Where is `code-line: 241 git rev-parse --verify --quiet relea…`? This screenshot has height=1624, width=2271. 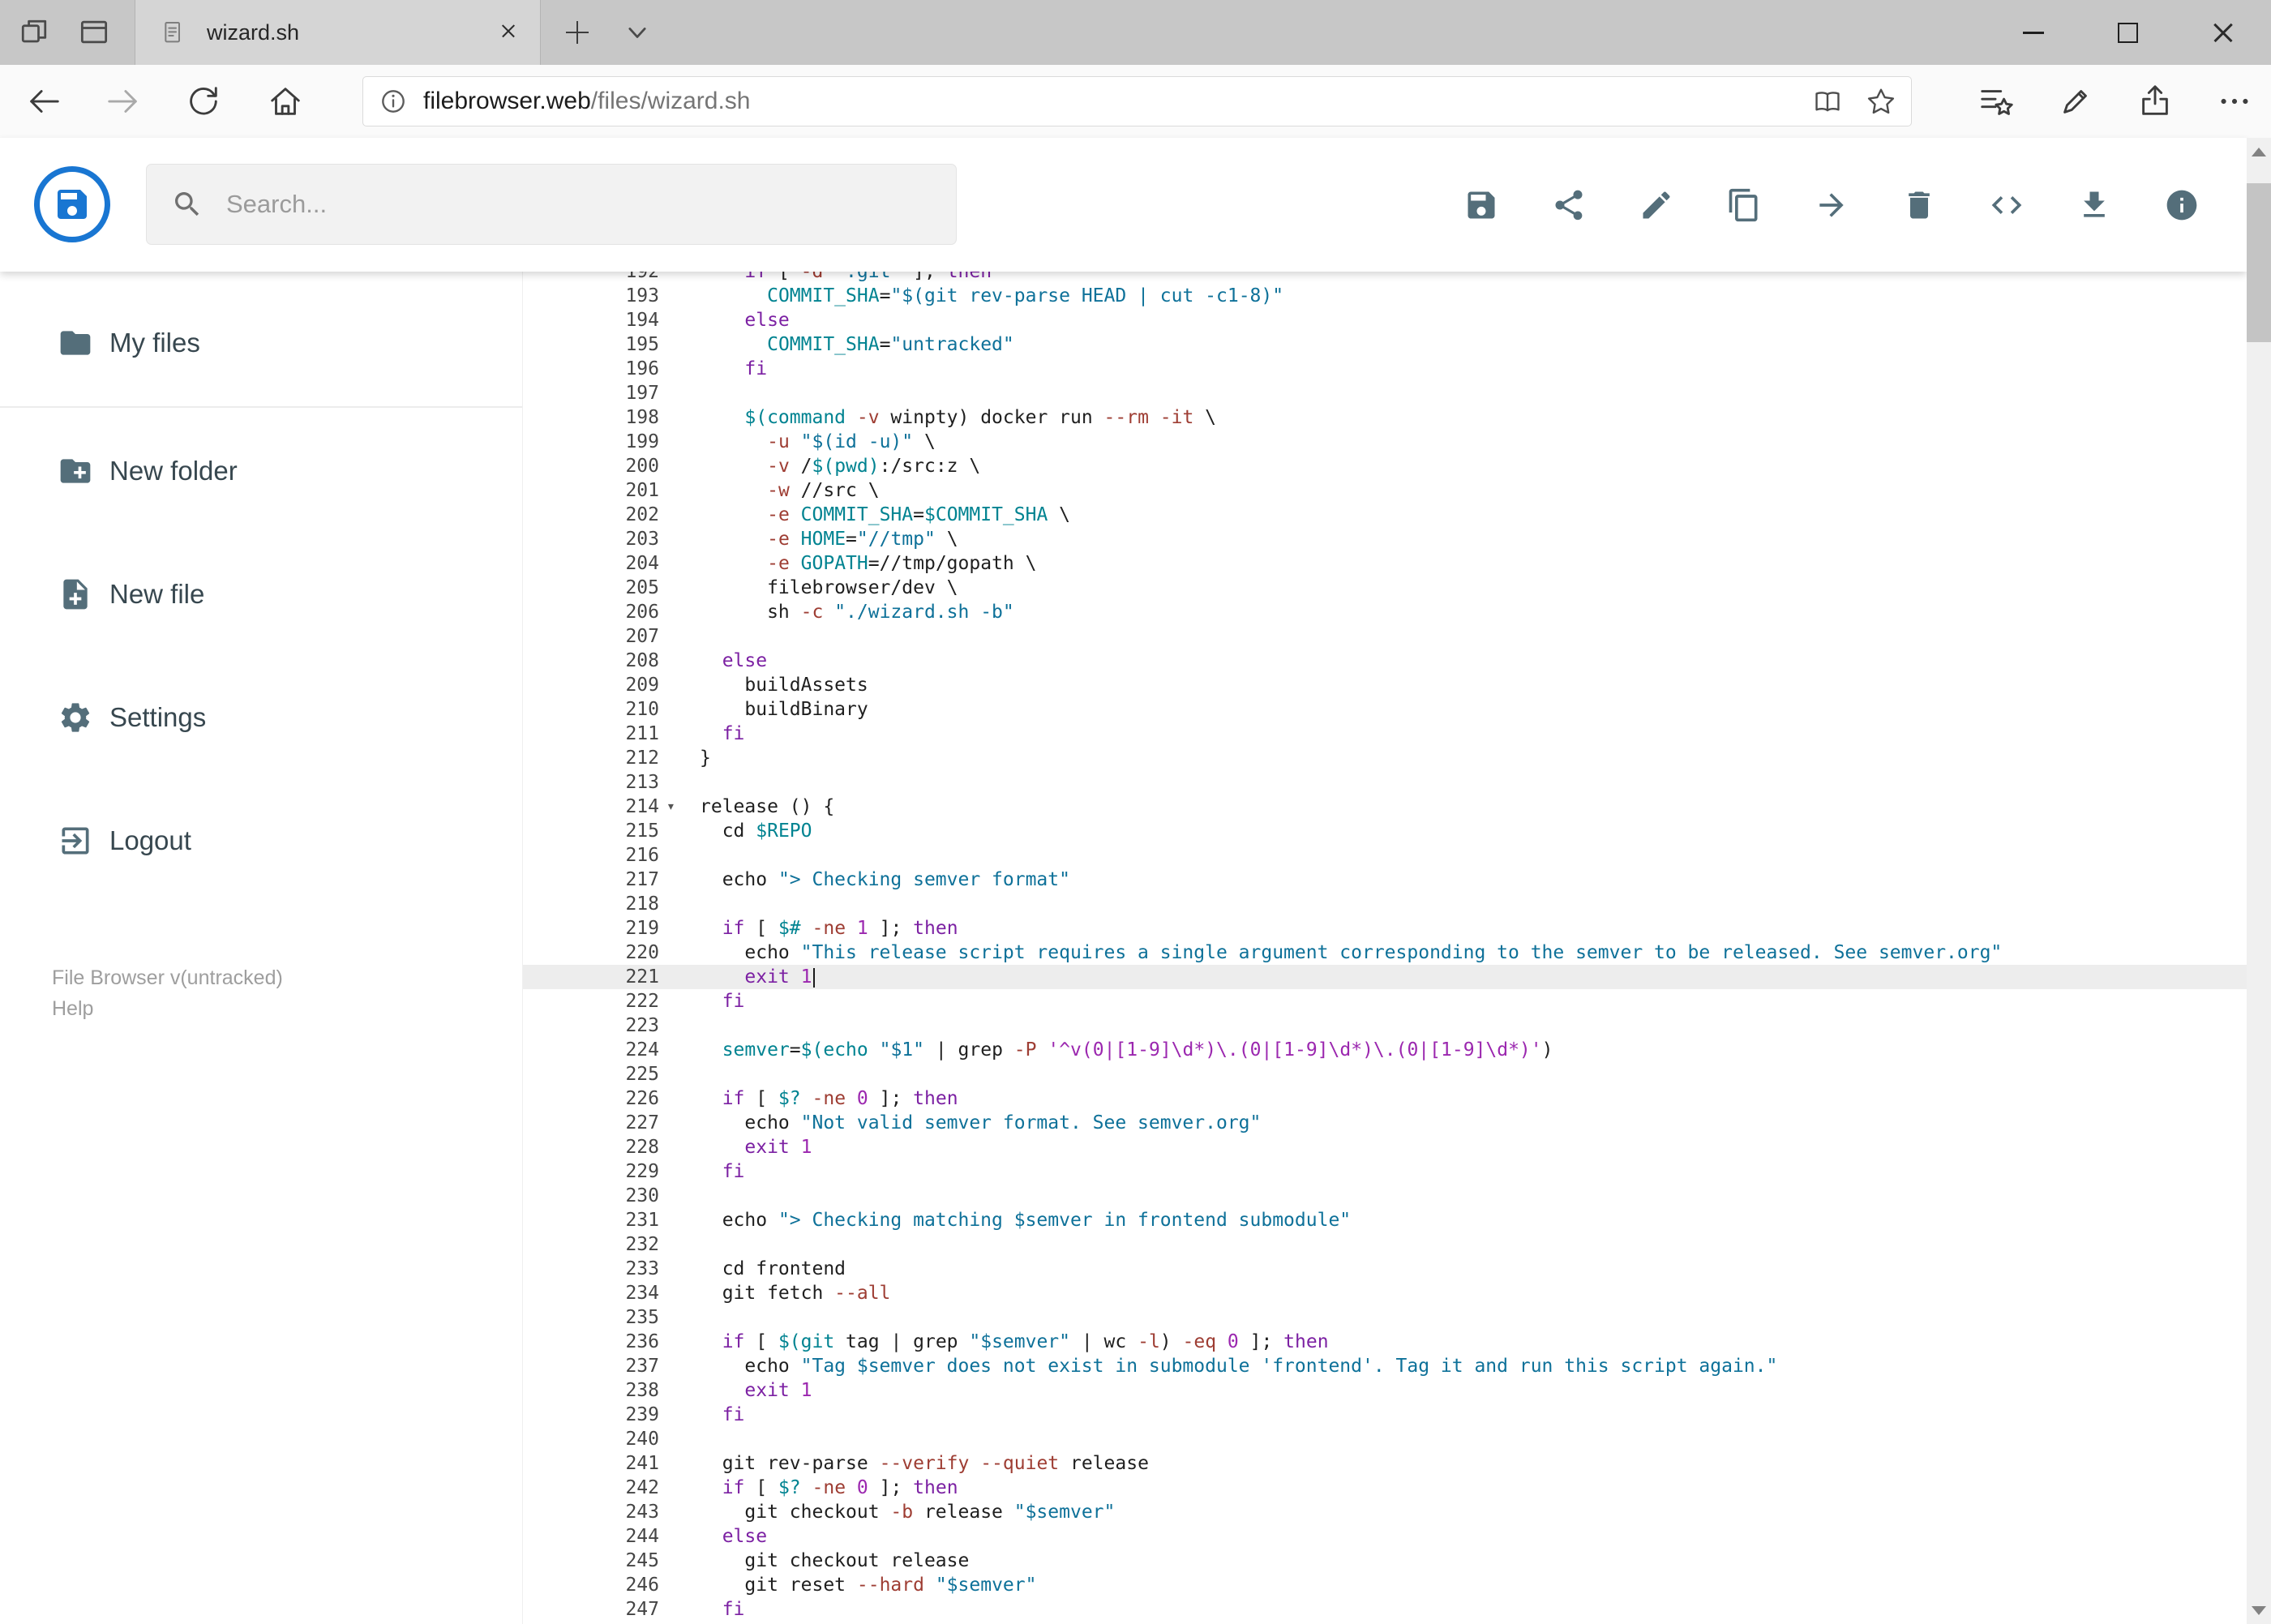
code-line: 241 git rev-parse --verify --quiet relea… is located at coordinates (1385, 1464).